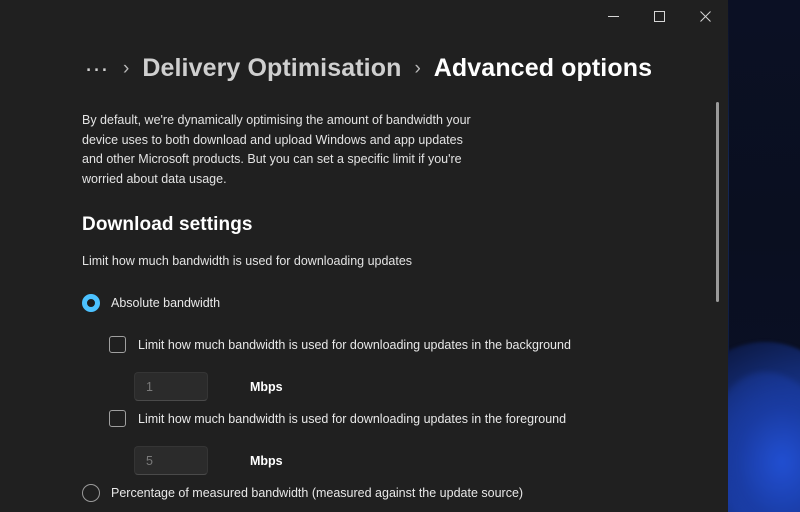  I want to click on content-scrollbar, so click(718, 298).